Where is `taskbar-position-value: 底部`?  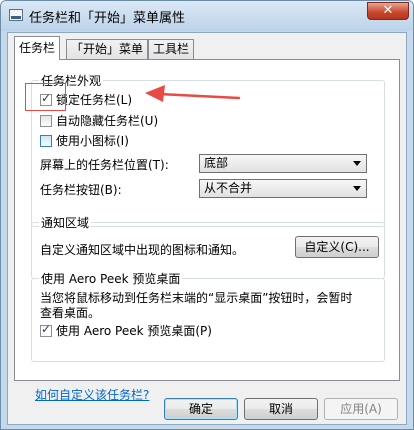
taskbar-position-value: 底部 is located at coordinates (216, 163).